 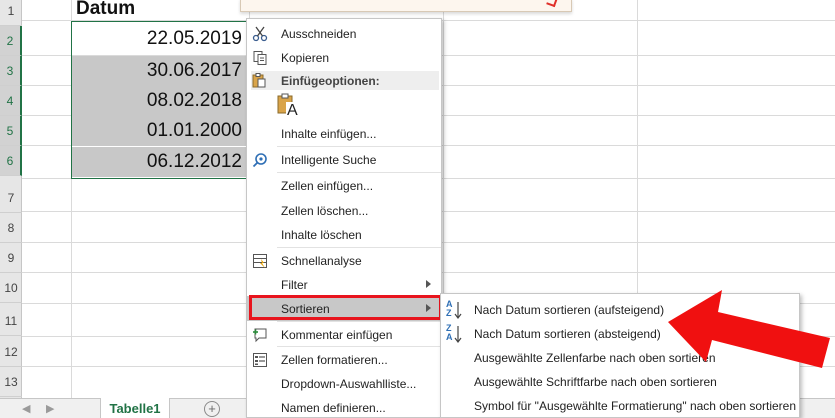 I want to click on search-icon, so click(x=260, y=160).